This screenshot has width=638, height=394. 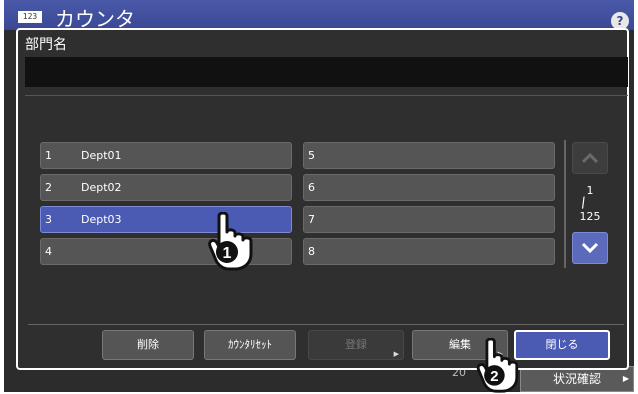 I want to click on delete-button: 削除, so click(x=148, y=345).